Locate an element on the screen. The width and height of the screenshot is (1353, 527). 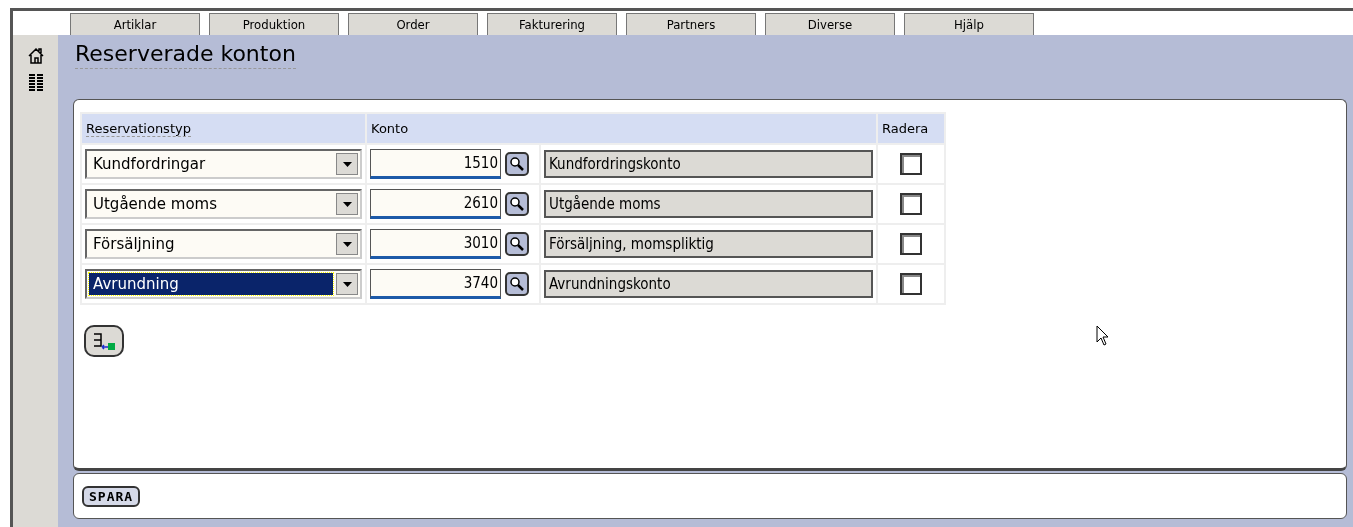
account-field: 2610 is located at coordinates (435, 204).